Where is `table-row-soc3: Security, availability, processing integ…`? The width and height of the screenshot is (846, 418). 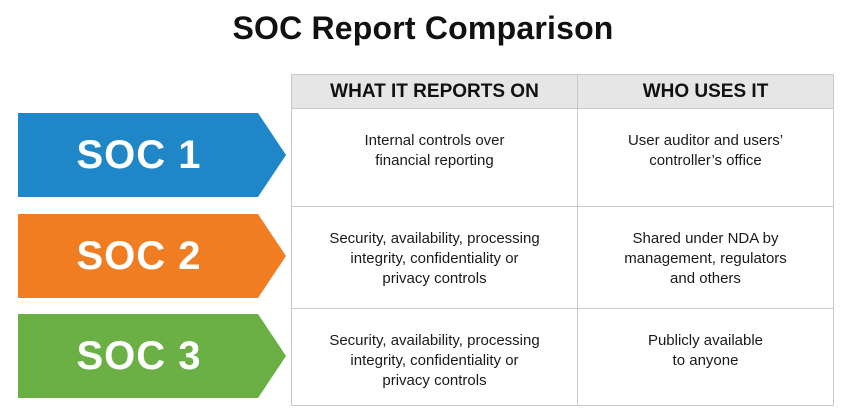
table-row-soc3: Security, availability, processing integ… is located at coordinates (562, 357).